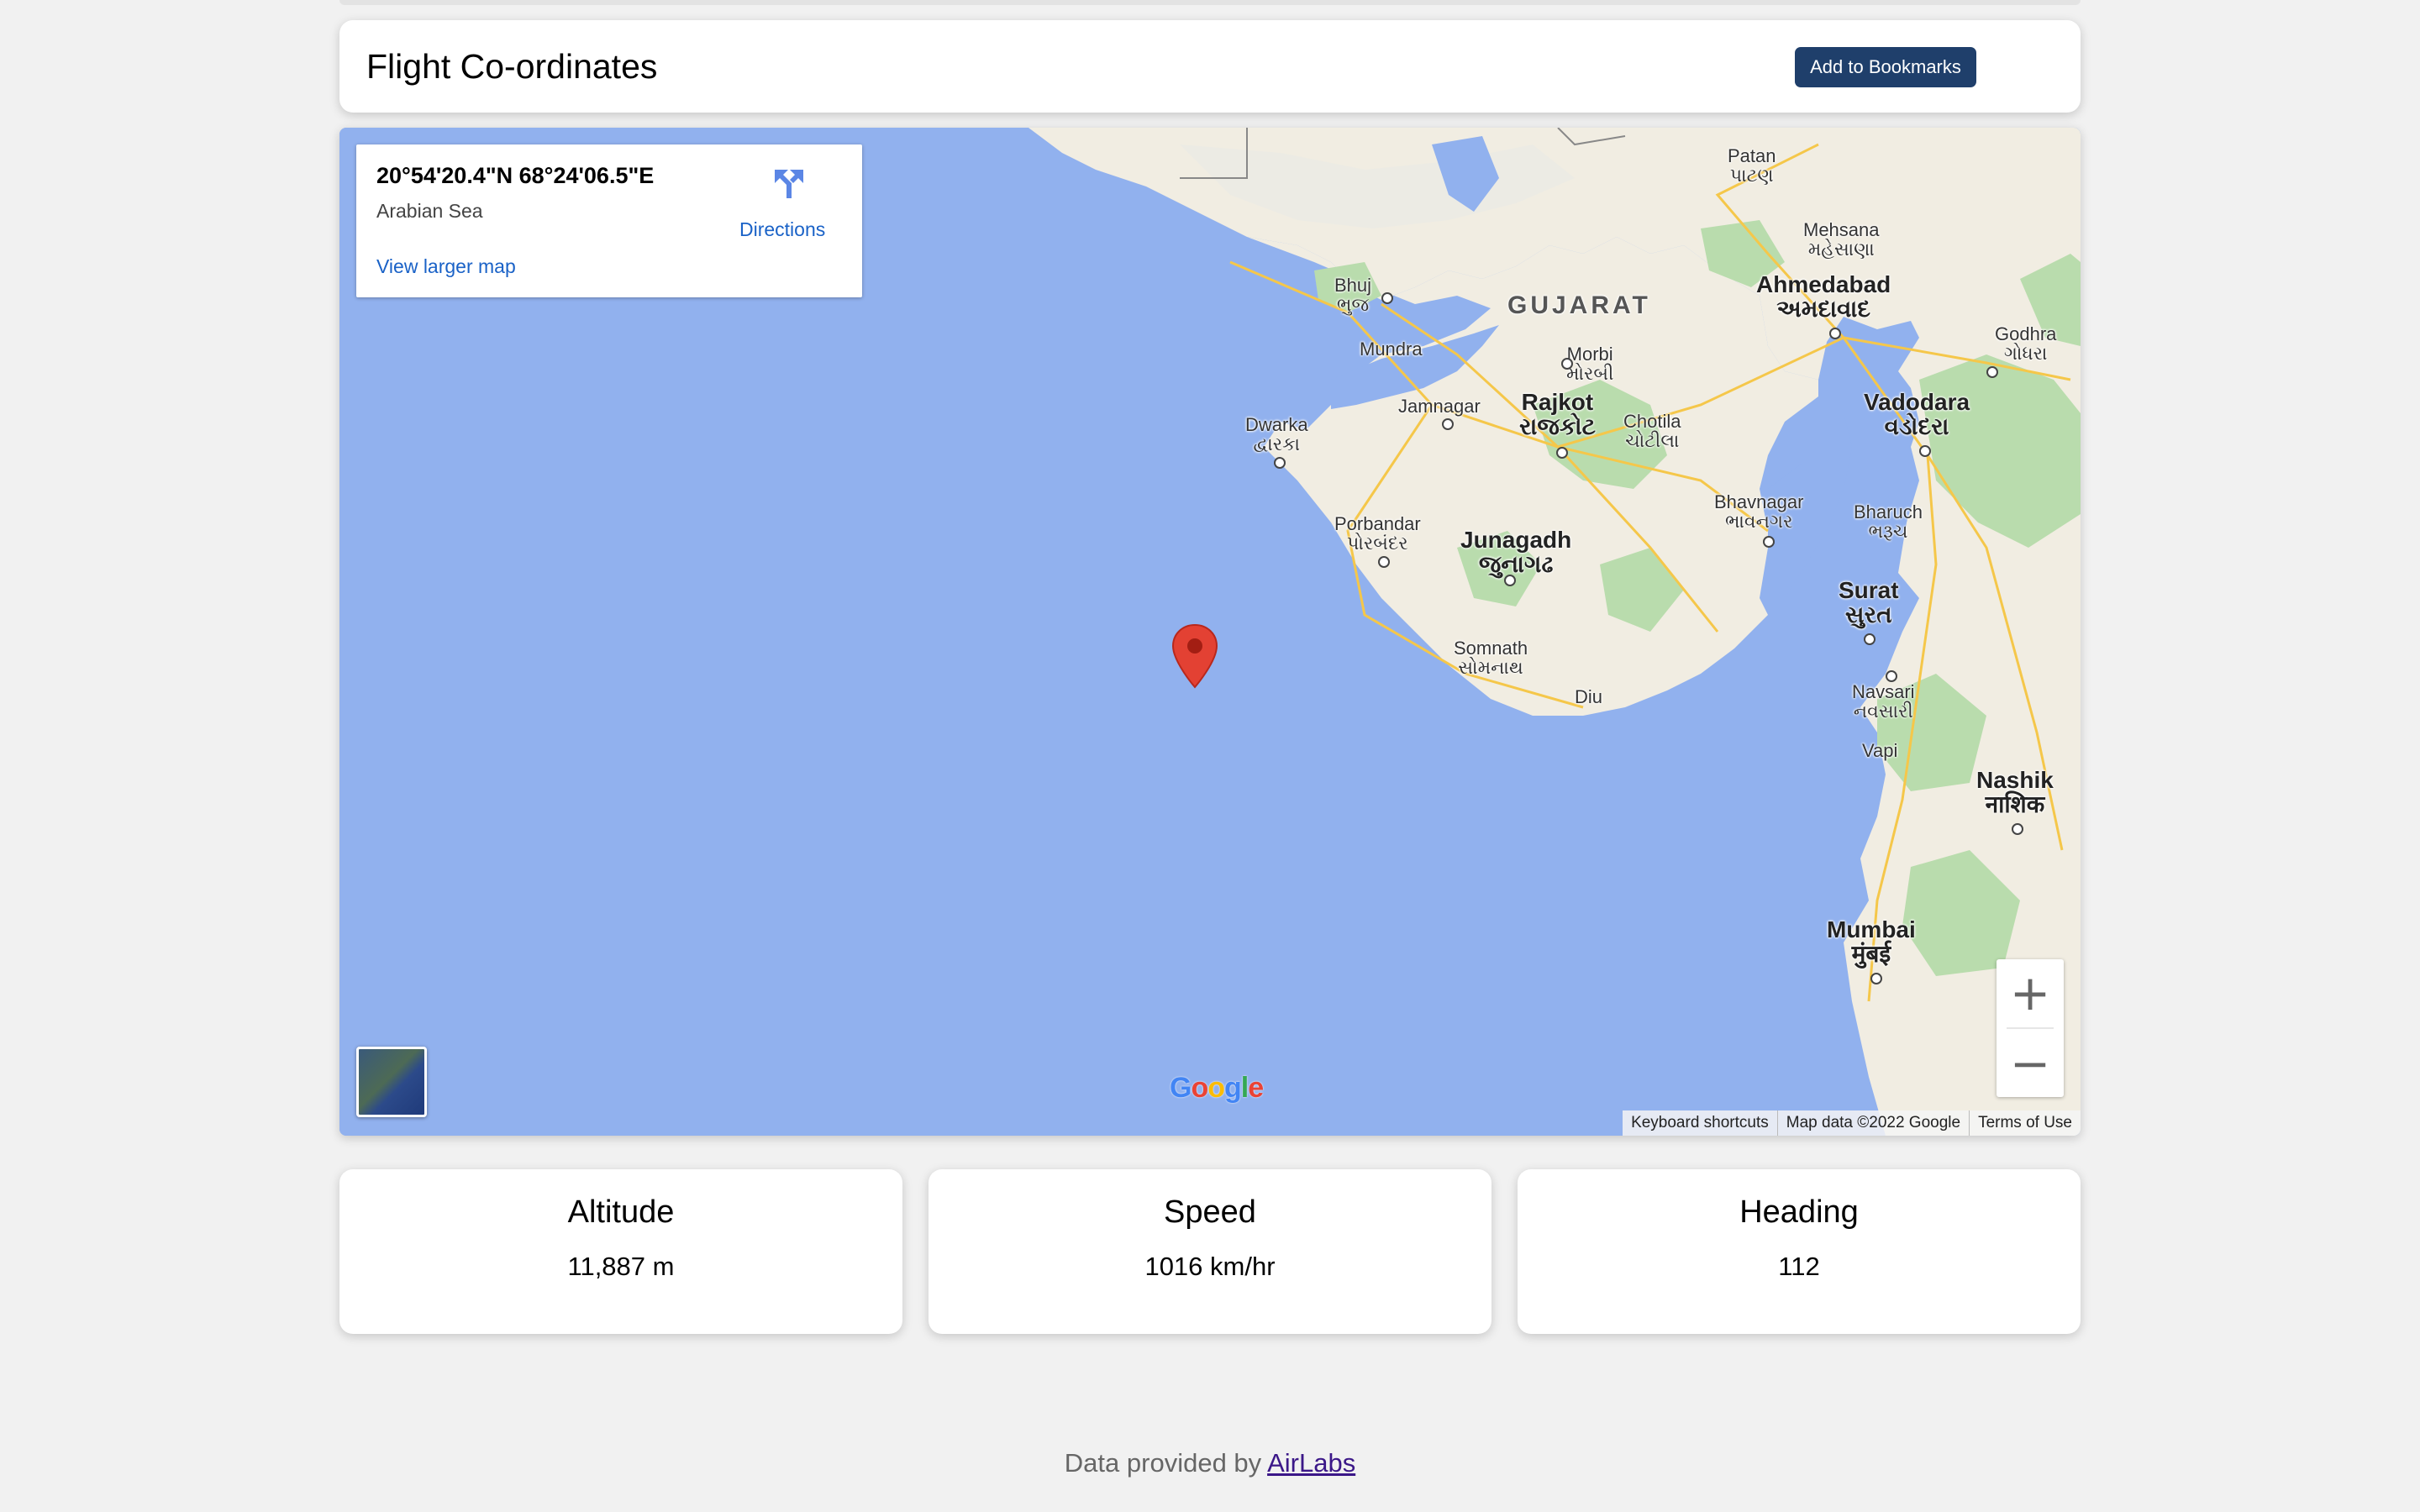 The width and height of the screenshot is (2420, 1512). Describe the element at coordinates (446, 266) in the screenshot. I see `view-larger-map-link: View larger map` at that location.